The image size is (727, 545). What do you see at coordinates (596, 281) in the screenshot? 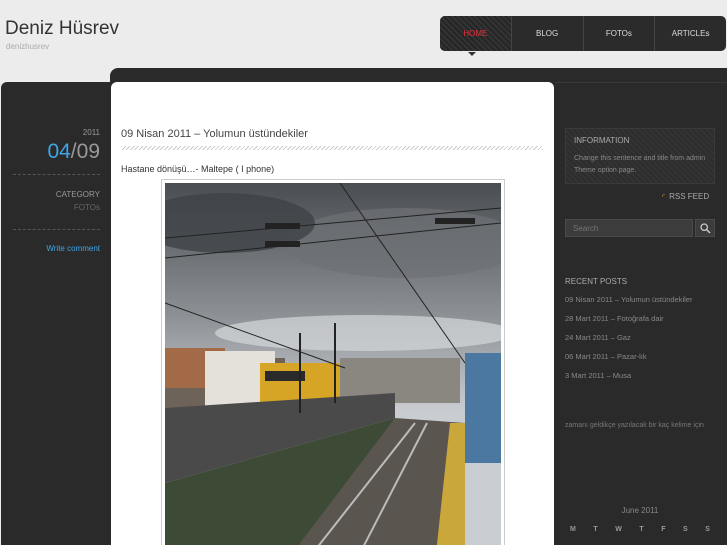
I see `recent-posts-title: RECENT POSTS` at bounding box center [596, 281].